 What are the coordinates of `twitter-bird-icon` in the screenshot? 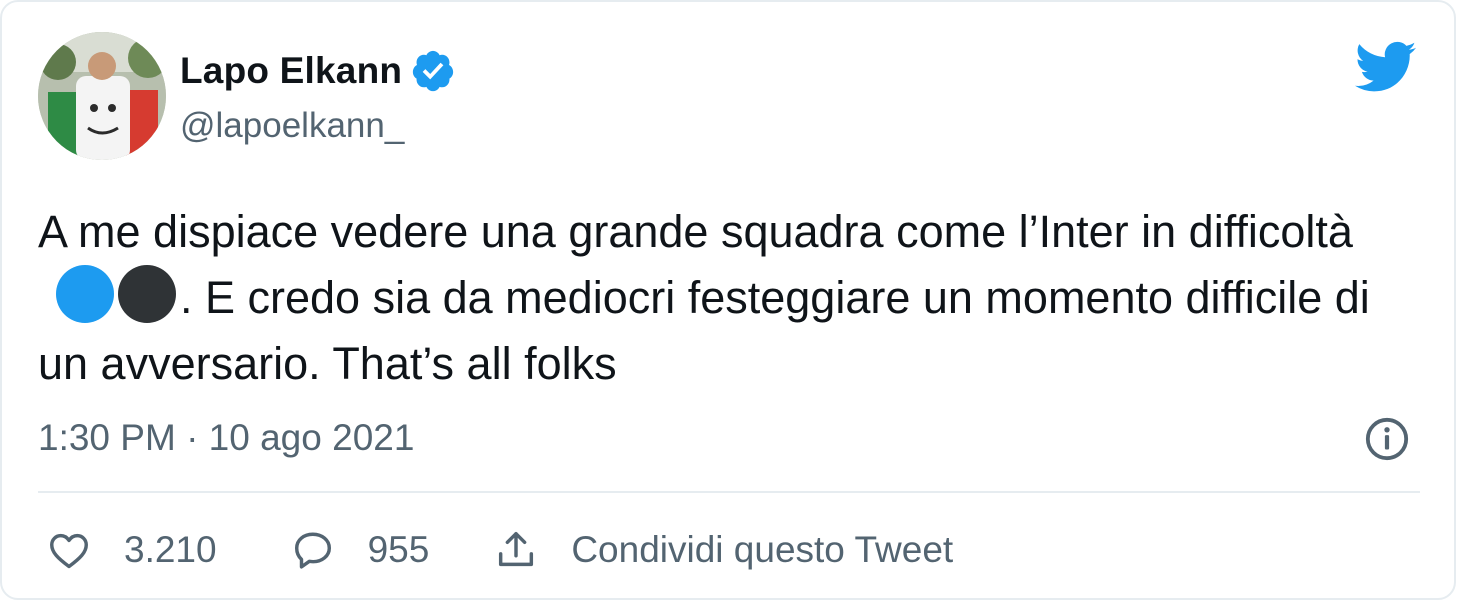 It's located at (1386, 66).